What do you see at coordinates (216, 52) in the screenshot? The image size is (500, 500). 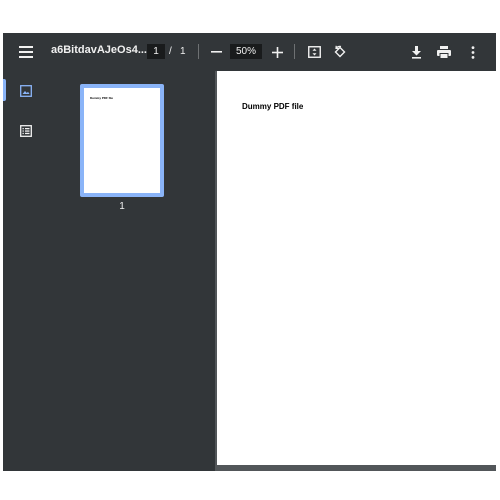 I see `zoom-out-icon` at bounding box center [216, 52].